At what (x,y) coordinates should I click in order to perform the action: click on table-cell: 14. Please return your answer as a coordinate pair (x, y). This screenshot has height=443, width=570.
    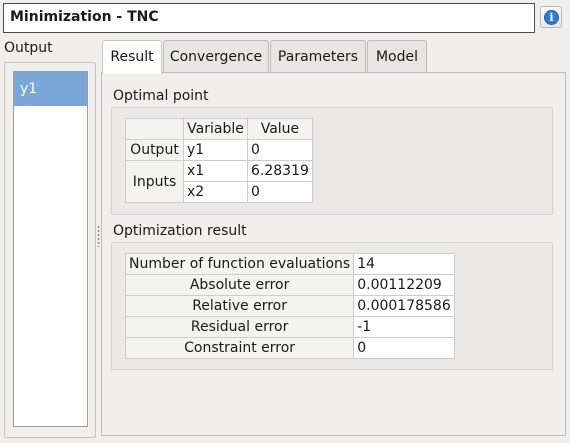
    Looking at the image, I should click on (404, 264).